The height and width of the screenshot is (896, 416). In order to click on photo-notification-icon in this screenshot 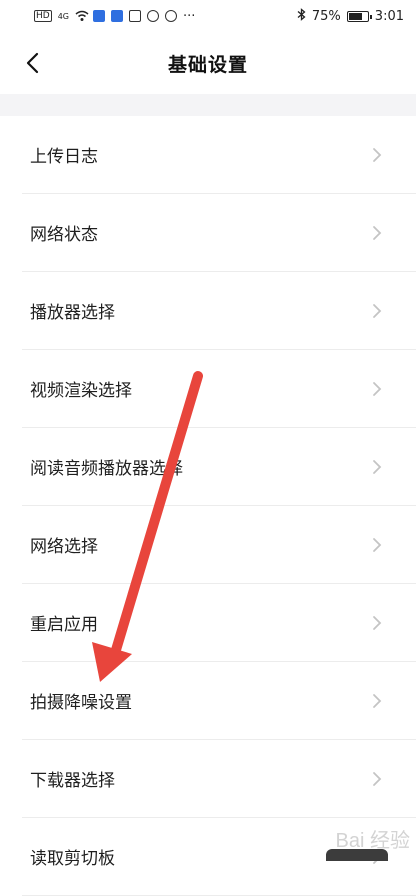, I will do `click(117, 16)`.